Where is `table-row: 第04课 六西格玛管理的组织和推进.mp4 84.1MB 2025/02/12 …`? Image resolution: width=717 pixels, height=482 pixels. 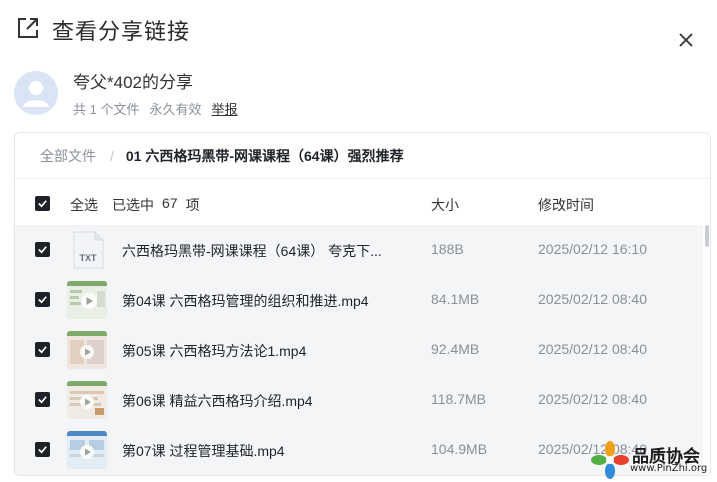
table-row: 第04课 六西格玛管理的组织和推进.mp4 84.1MB 2025/02/12 … is located at coordinates (359, 300).